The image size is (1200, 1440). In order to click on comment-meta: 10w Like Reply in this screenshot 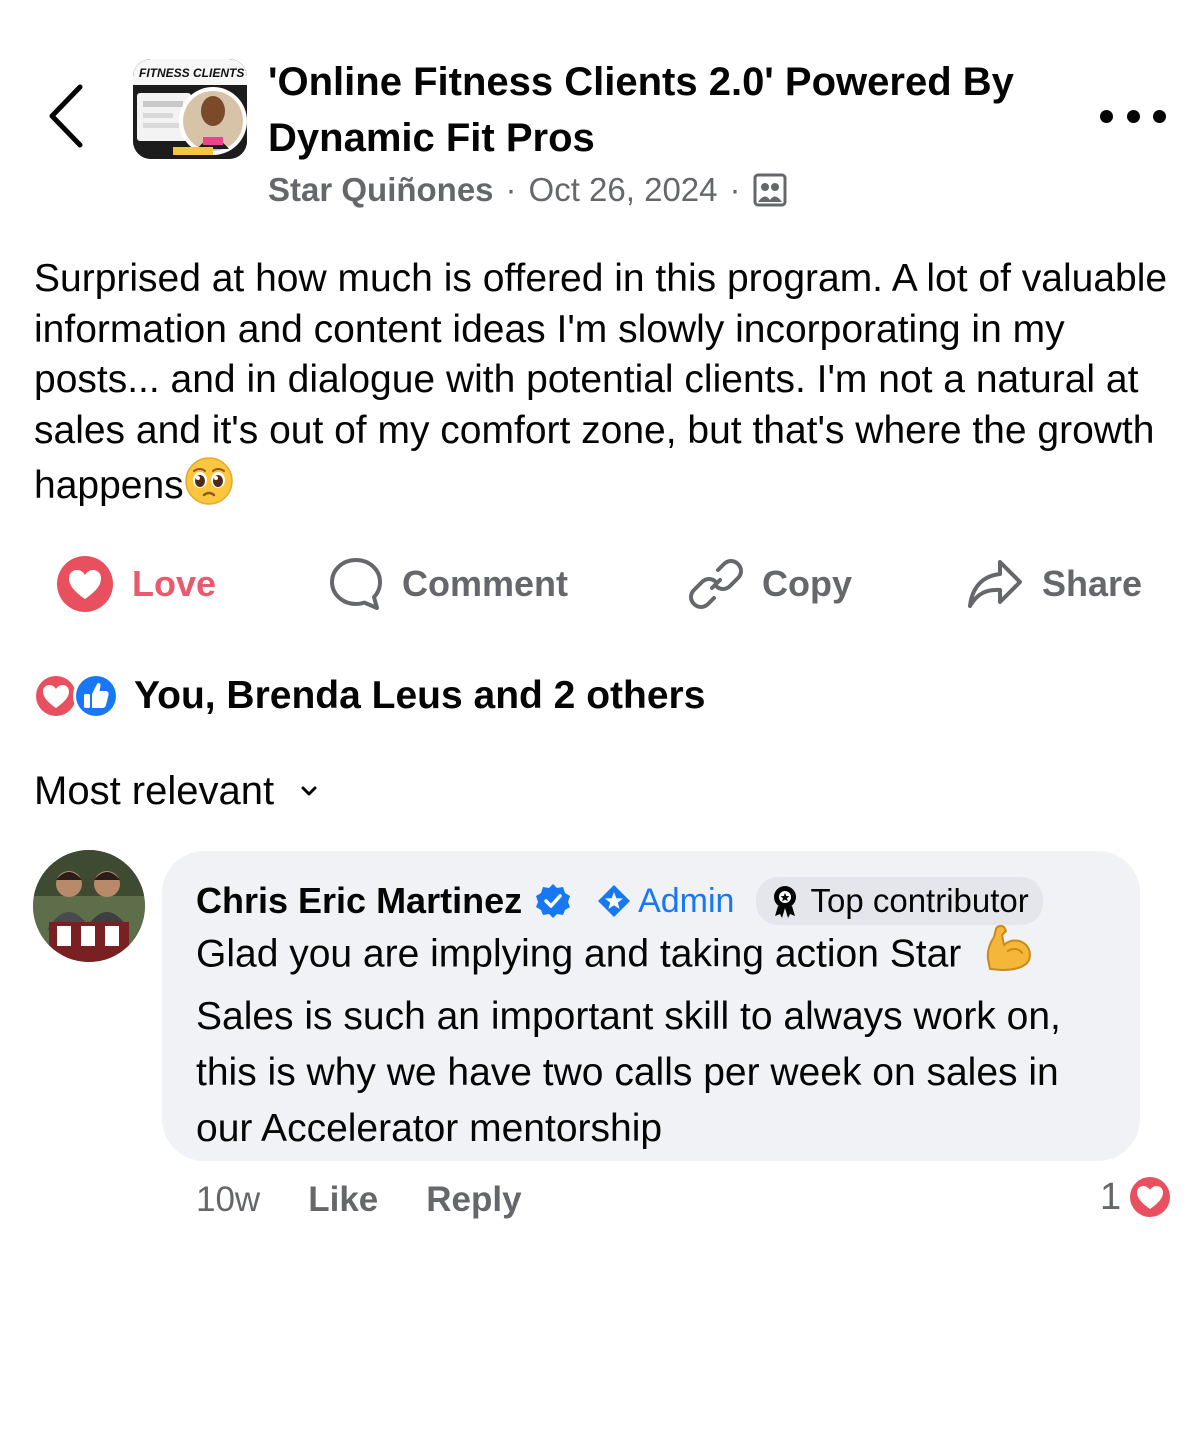, I will do `click(359, 1200)`.